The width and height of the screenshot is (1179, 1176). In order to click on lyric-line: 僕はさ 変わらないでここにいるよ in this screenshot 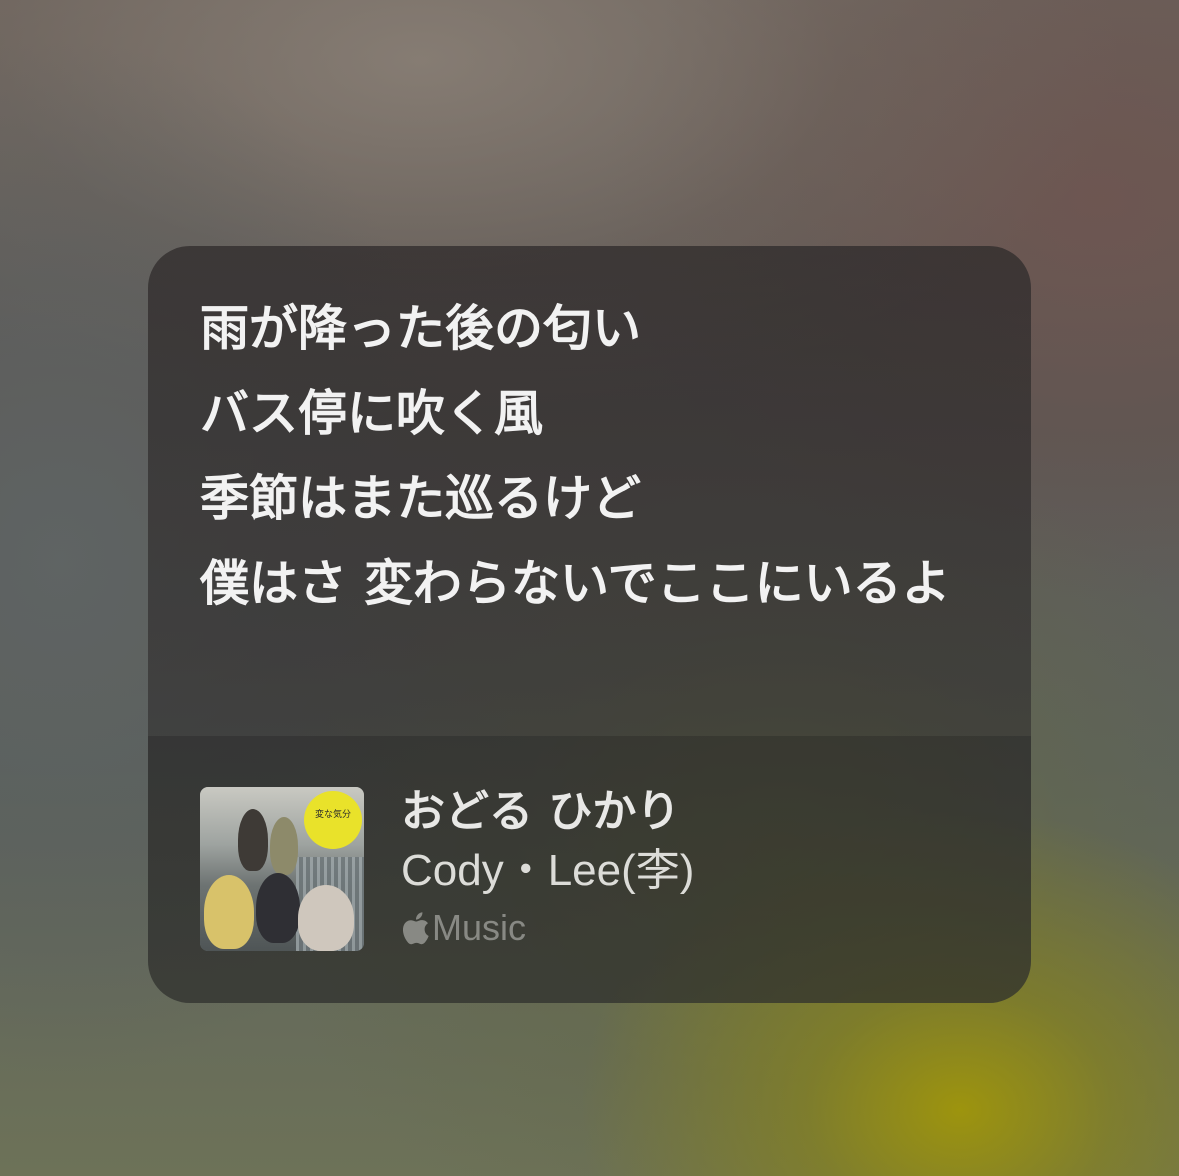, I will do `click(575, 583)`.